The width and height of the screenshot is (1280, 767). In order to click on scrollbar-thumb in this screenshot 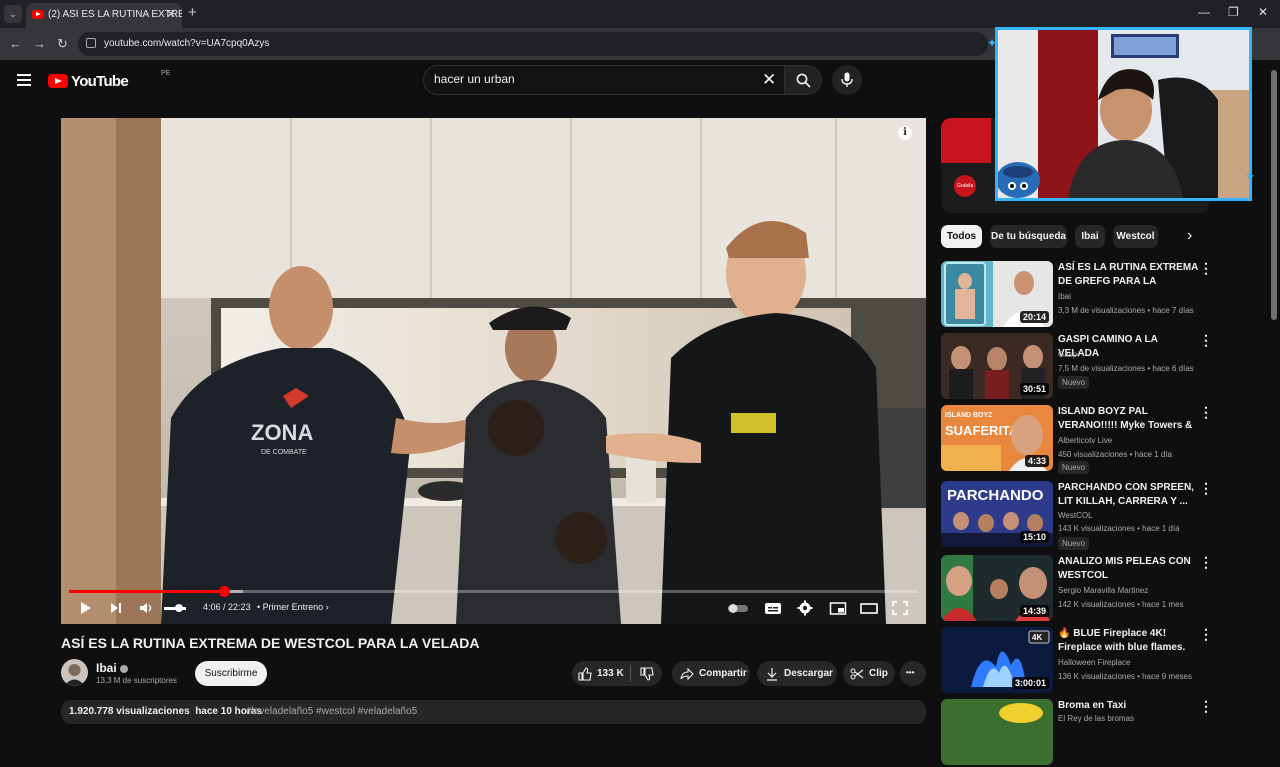, I will do `click(1274, 195)`.